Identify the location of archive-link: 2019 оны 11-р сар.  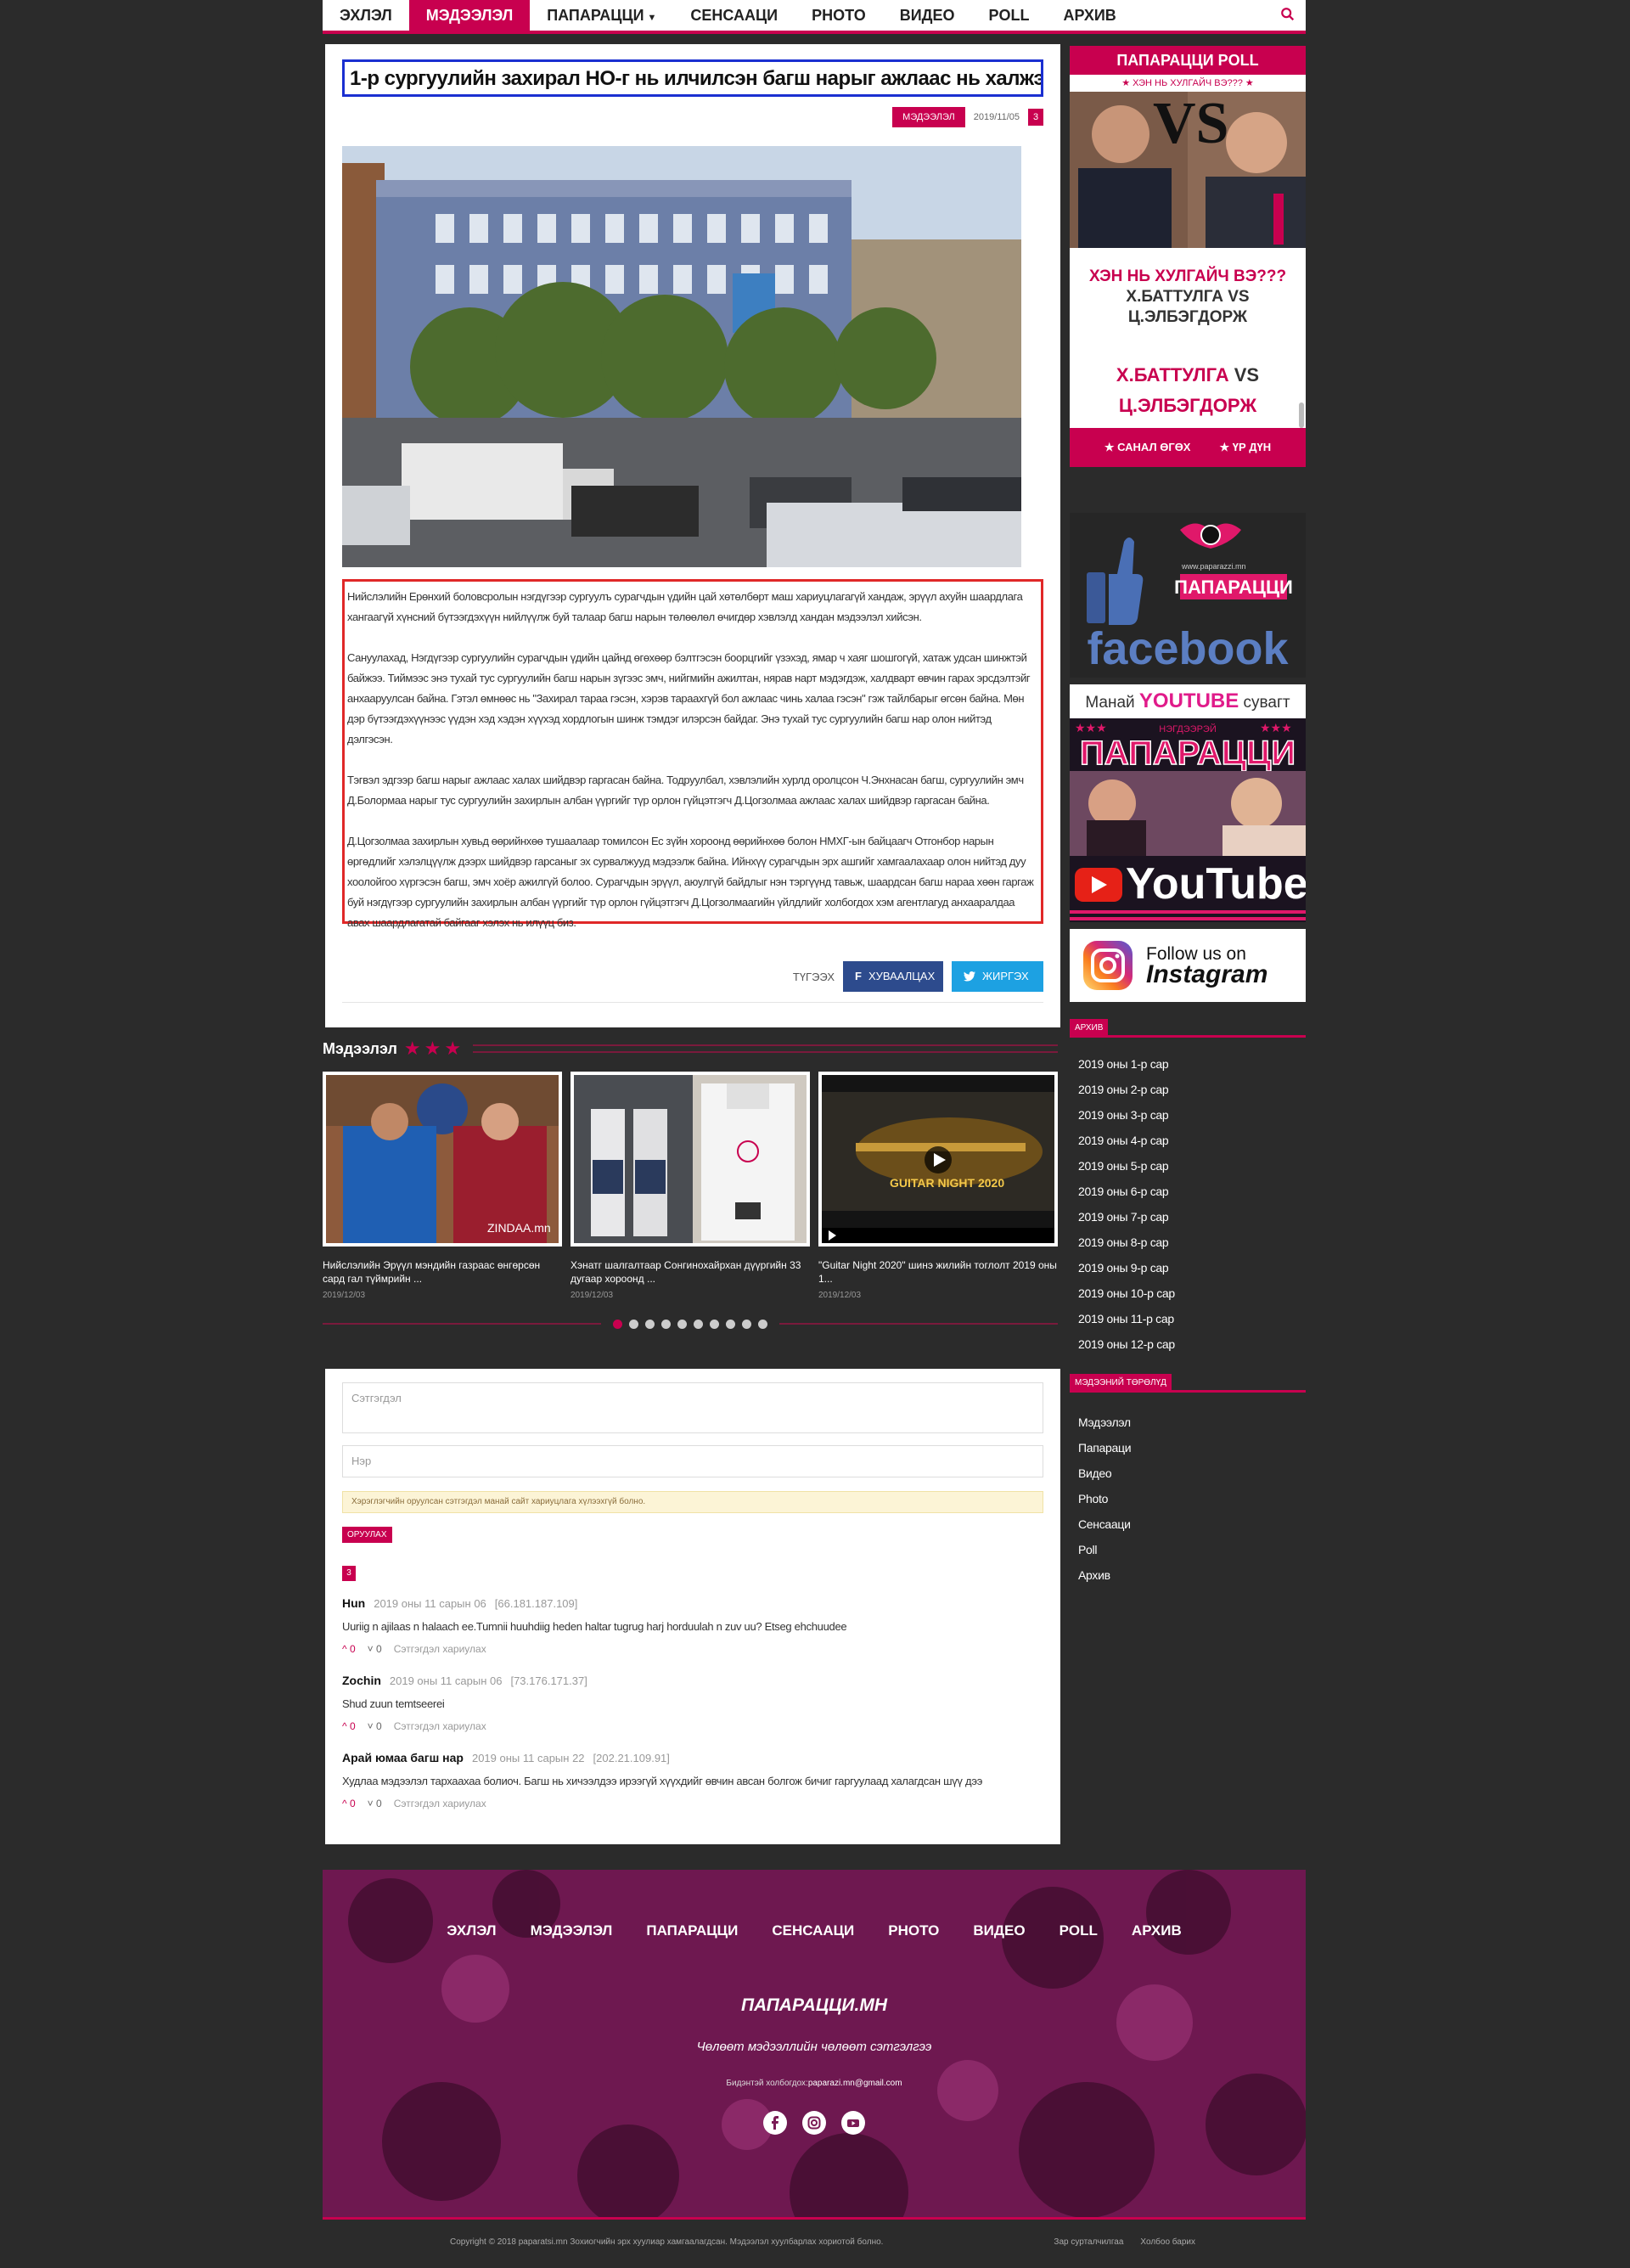
(1189, 1318).